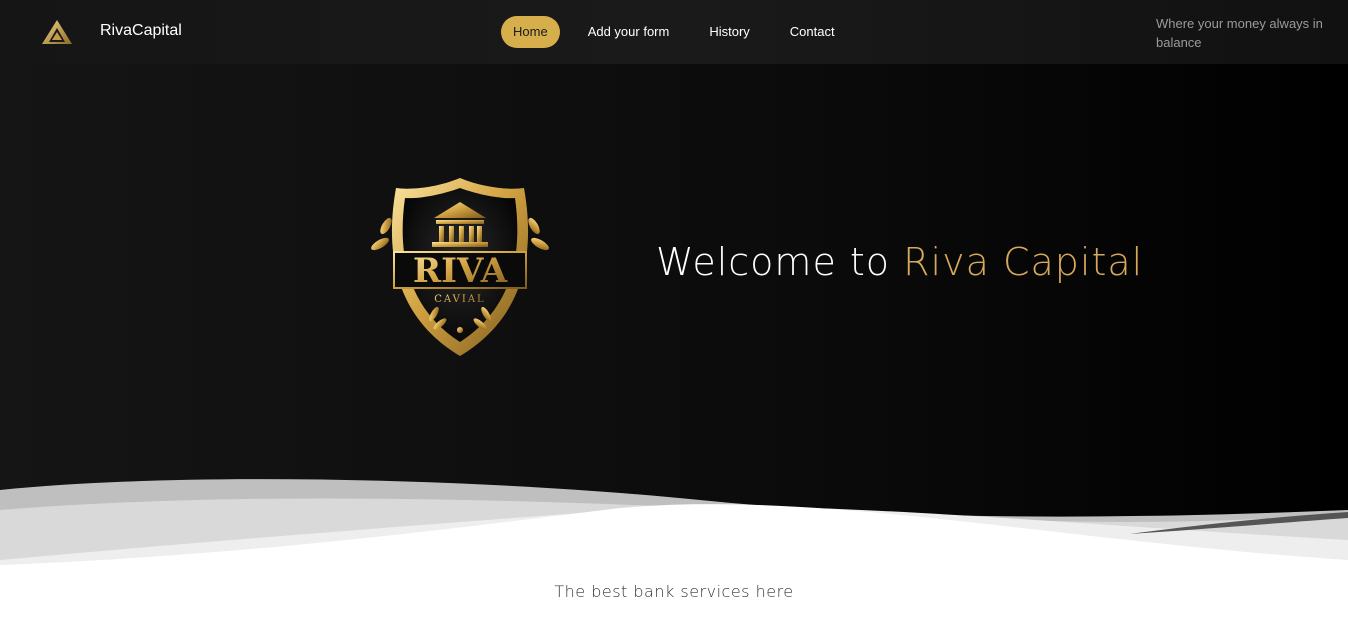 The image size is (1348, 637). I want to click on nav-contact: Contact, so click(812, 32).